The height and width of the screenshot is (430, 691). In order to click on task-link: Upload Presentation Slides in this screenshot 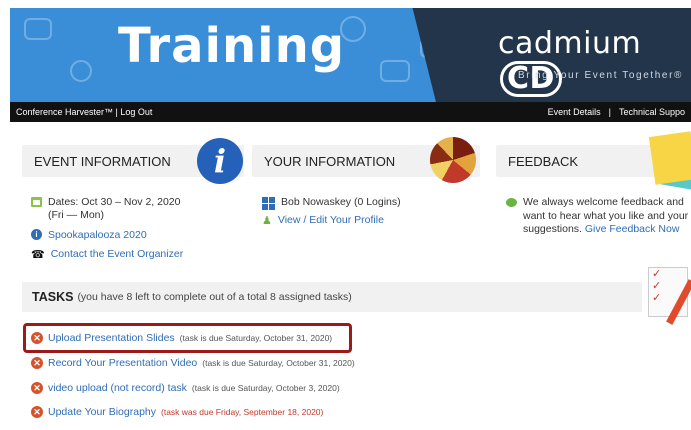, I will do `click(111, 338)`.